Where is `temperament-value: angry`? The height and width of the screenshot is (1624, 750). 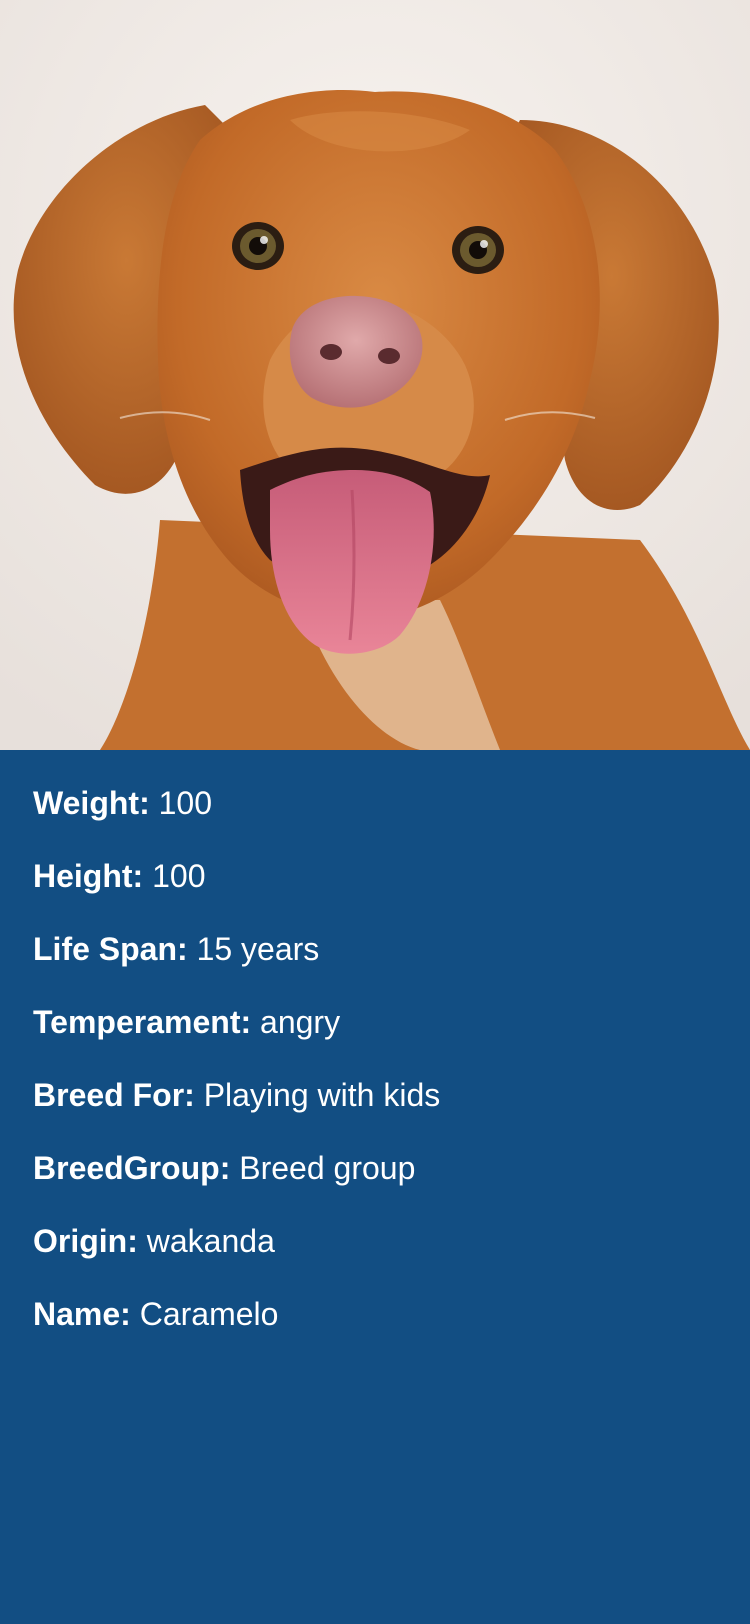 temperament-value: angry is located at coordinates (300, 1022).